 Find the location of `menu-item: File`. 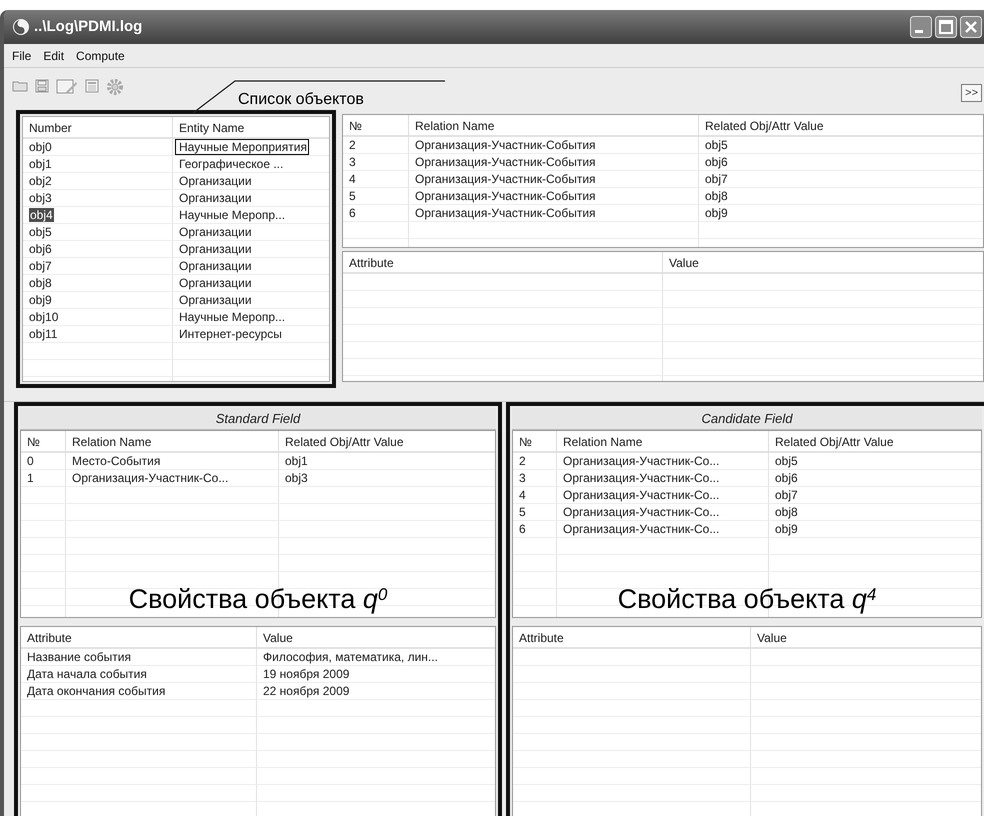

menu-item: File is located at coordinates (22, 55).